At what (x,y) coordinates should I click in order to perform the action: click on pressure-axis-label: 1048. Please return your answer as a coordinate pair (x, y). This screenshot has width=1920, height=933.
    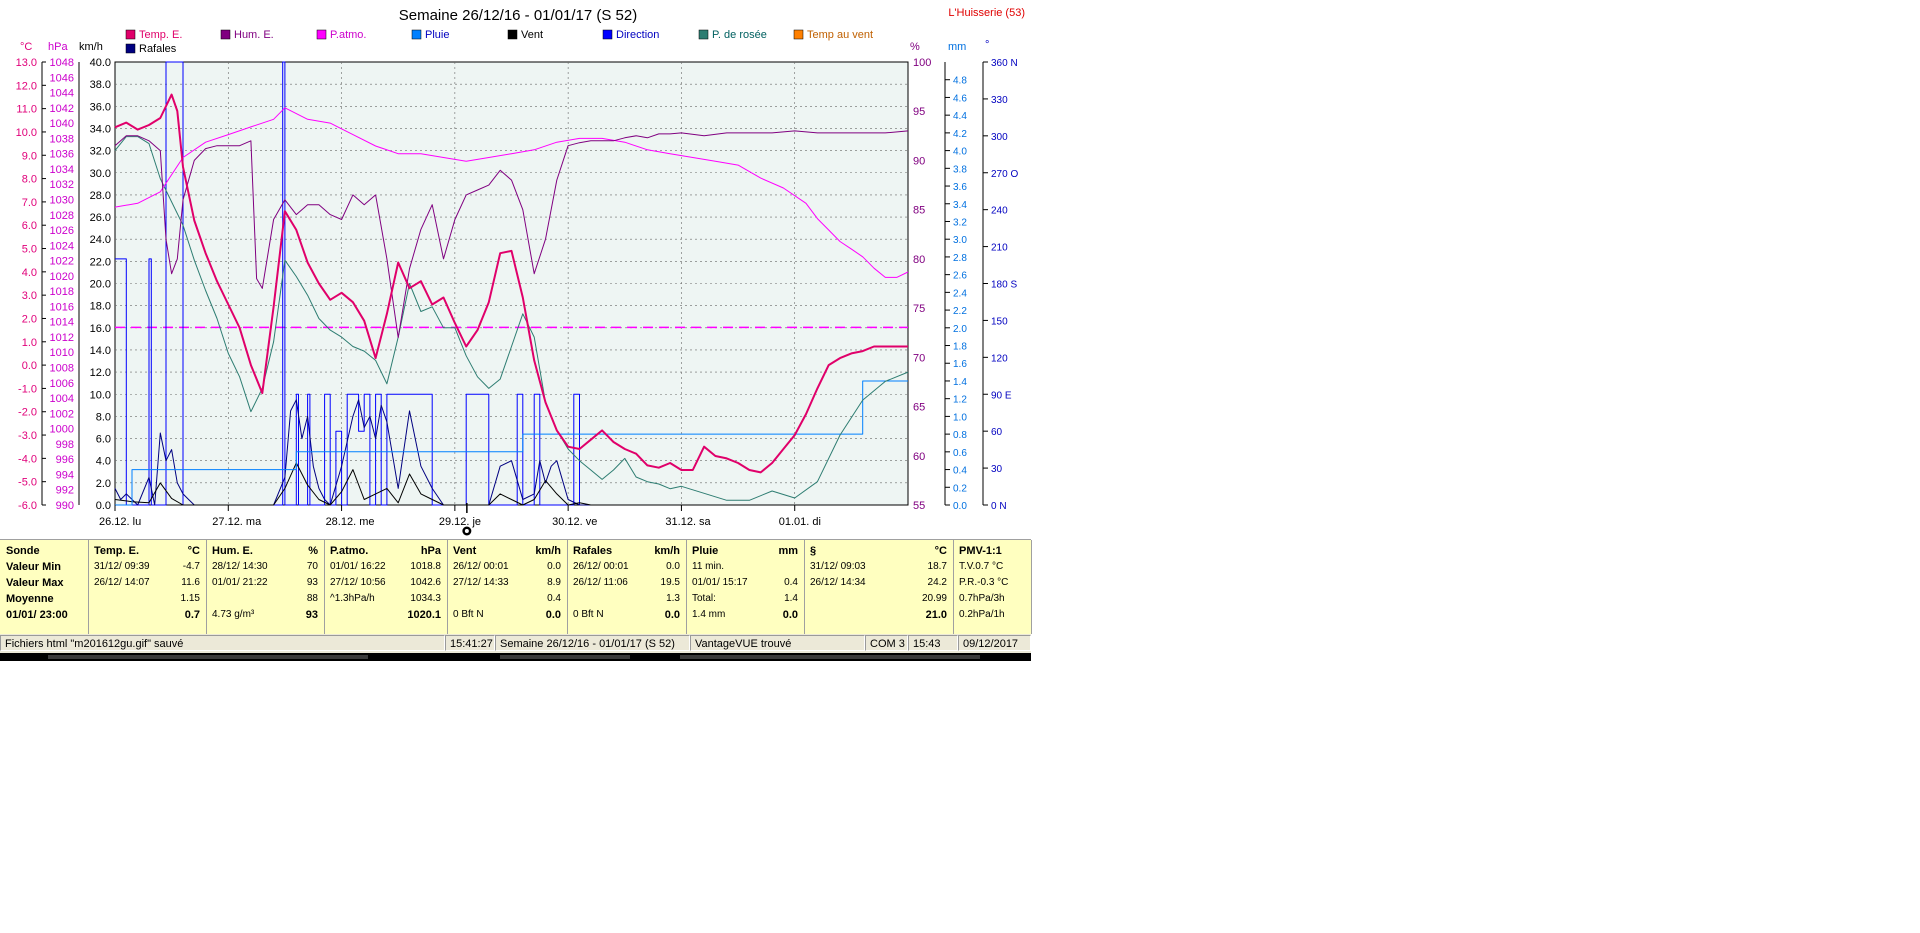
    Looking at the image, I should click on (62, 63).